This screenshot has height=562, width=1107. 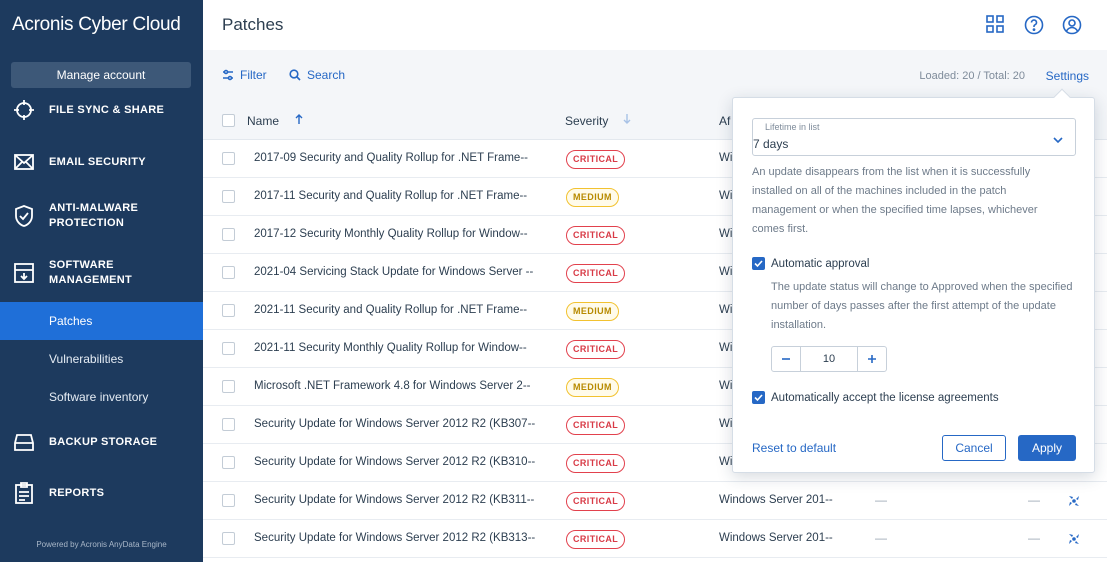 What do you see at coordinates (96, 24) in the screenshot?
I see `brand-logo: Acronis Cyber Cloud` at bounding box center [96, 24].